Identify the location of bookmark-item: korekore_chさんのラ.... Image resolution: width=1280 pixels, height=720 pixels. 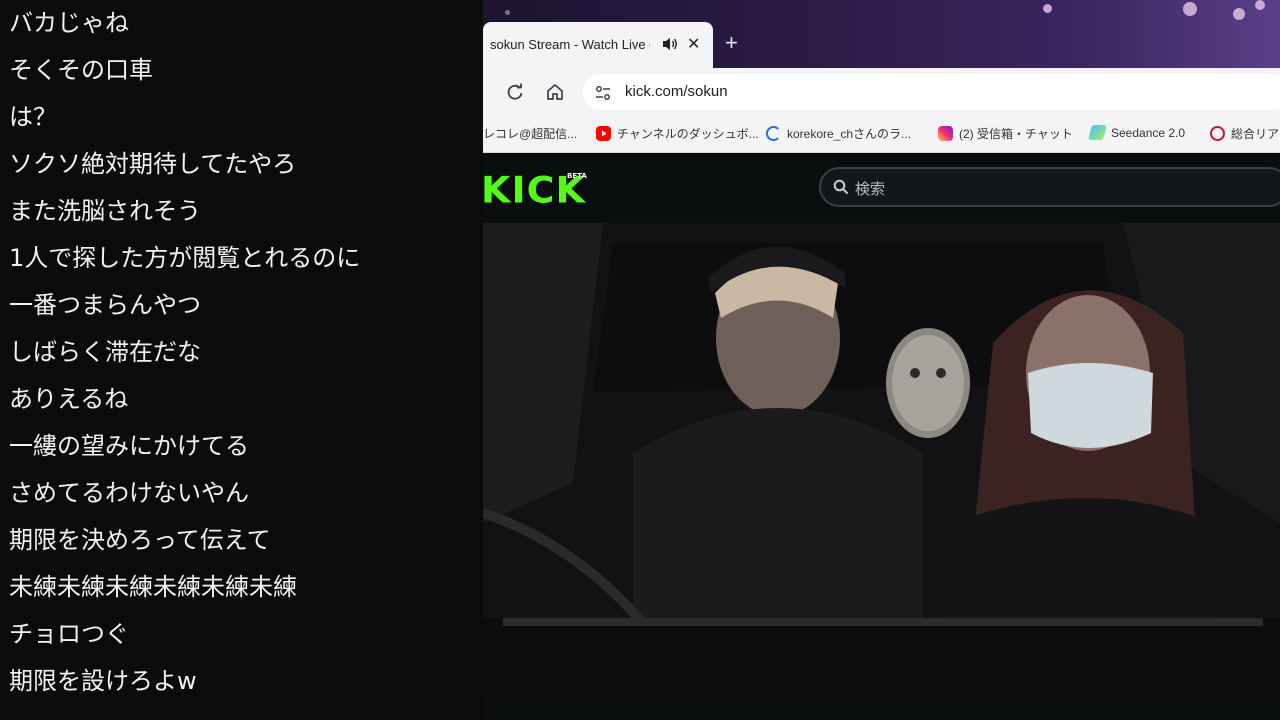
(838, 134).